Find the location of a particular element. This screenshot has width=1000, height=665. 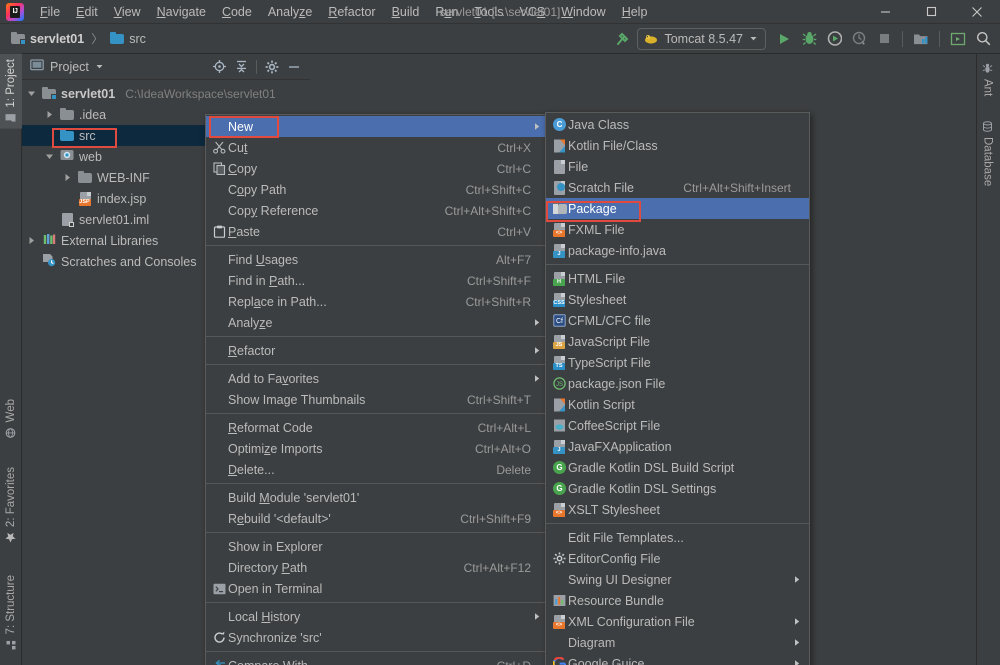

close-button is located at coordinates (977, 12).